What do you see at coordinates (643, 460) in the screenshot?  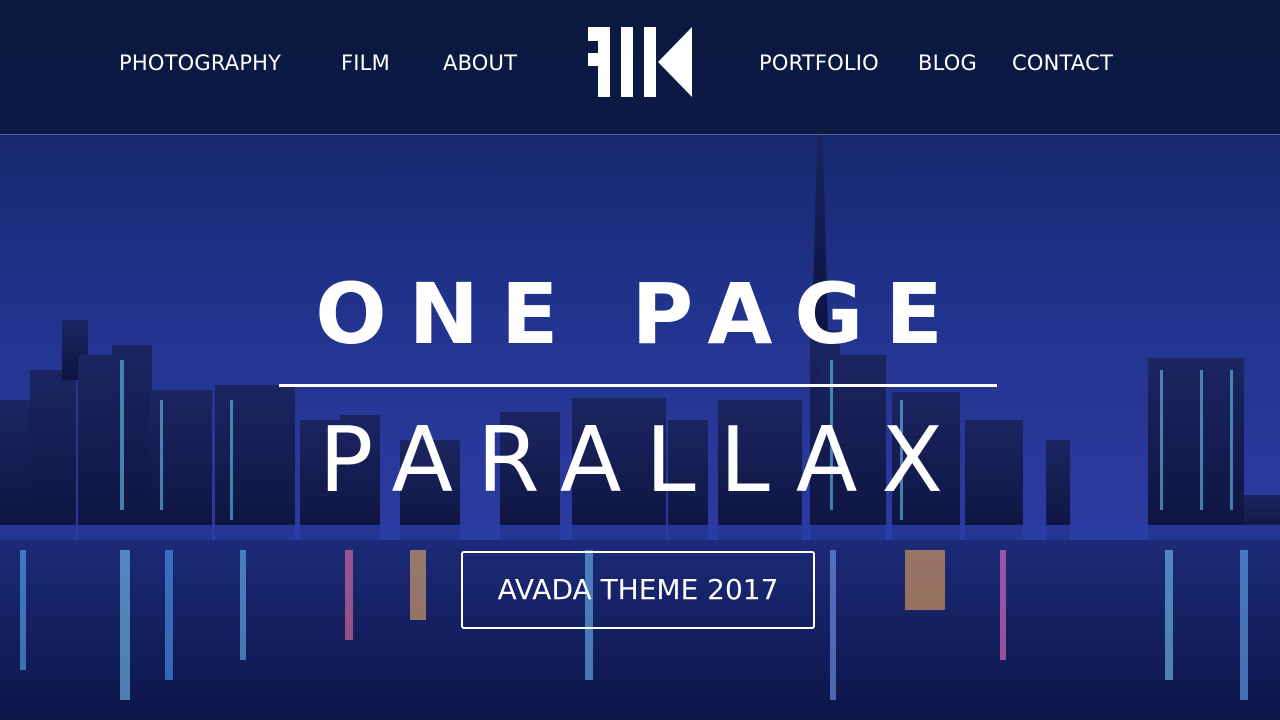 I see `hero-title-line2: PARALLAX` at bounding box center [643, 460].